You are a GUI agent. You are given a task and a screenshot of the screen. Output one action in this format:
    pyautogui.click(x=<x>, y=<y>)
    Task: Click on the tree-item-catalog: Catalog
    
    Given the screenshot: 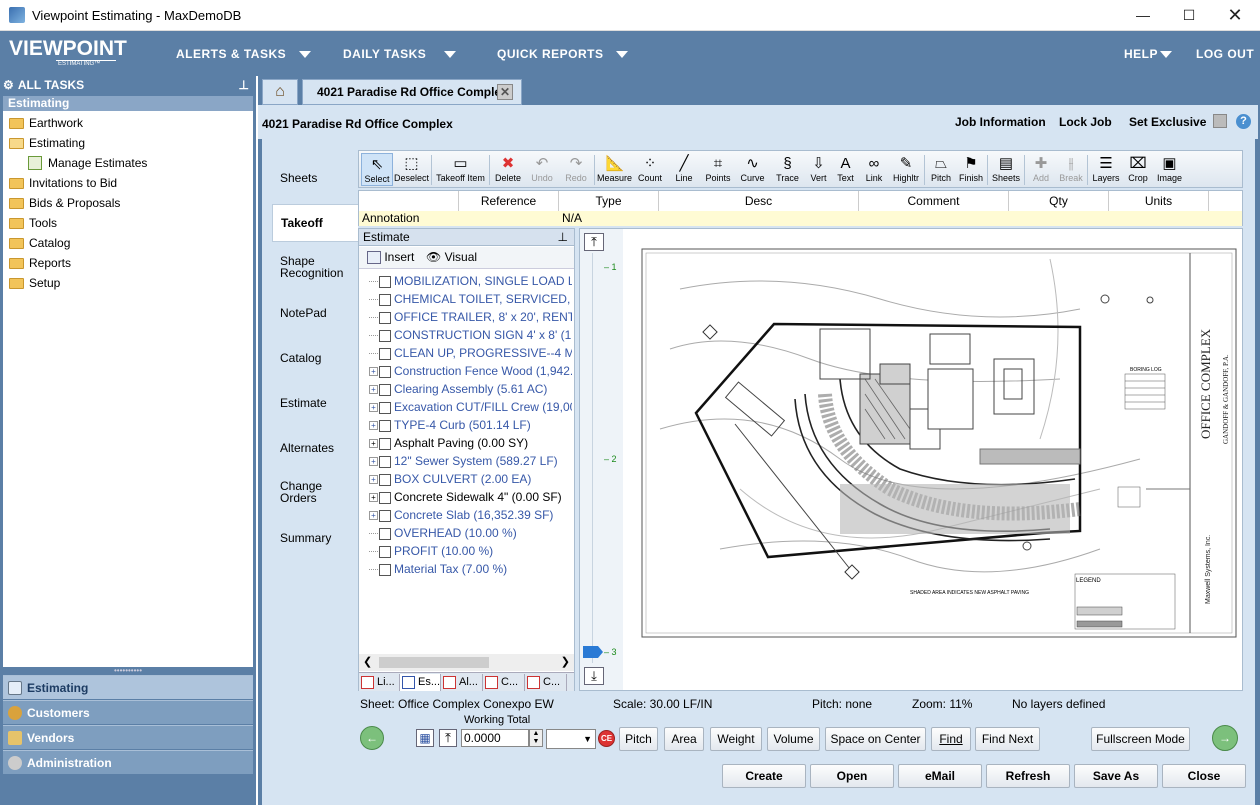 What is the action you would take?
    pyautogui.click(x=39, y=243)
    